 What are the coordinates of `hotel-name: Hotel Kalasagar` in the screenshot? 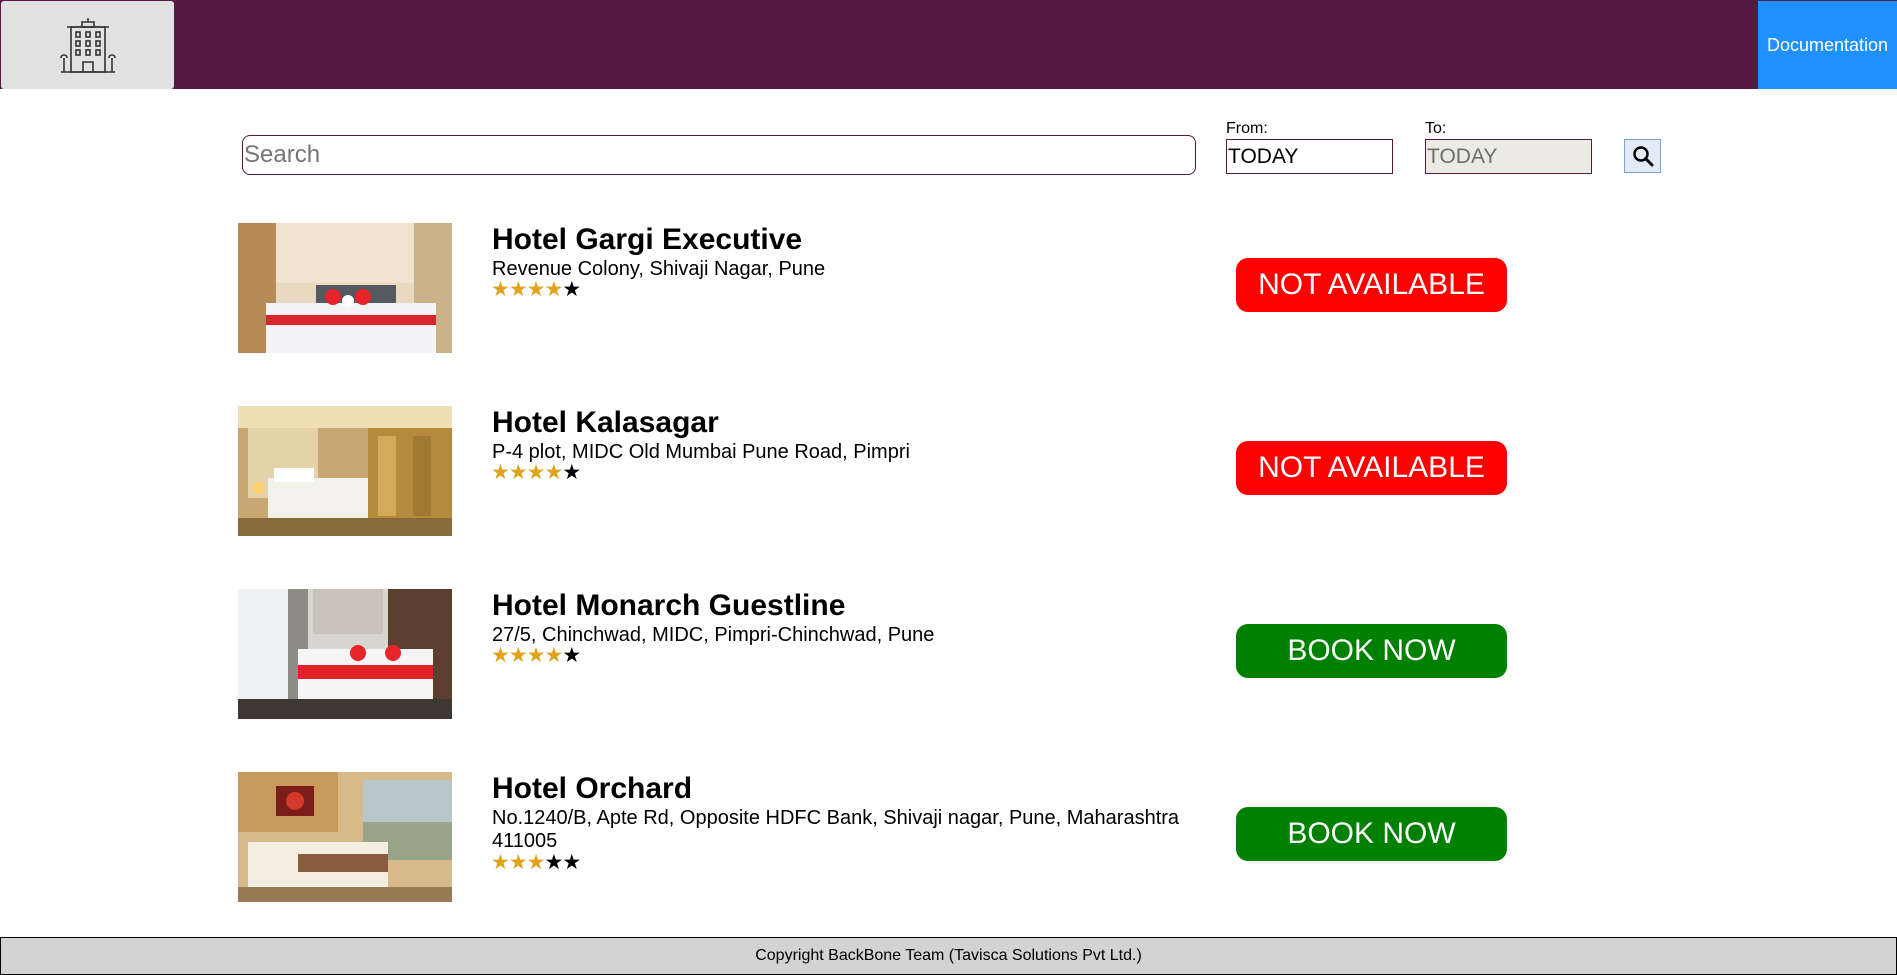 It's located at (605, 423).